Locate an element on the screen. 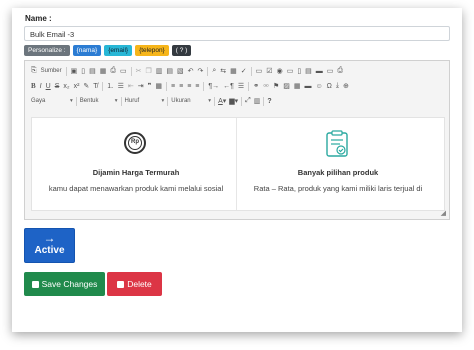 This screenshot has height=350, width=474. active-toggle-button: → Active is located at coordinates (49, 245).